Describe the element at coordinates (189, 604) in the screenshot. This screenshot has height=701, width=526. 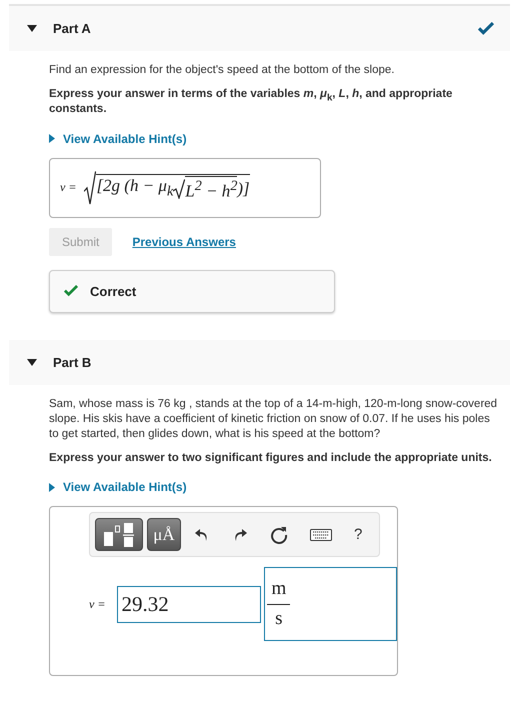
I see `value-input-field: 29.32` at that location.